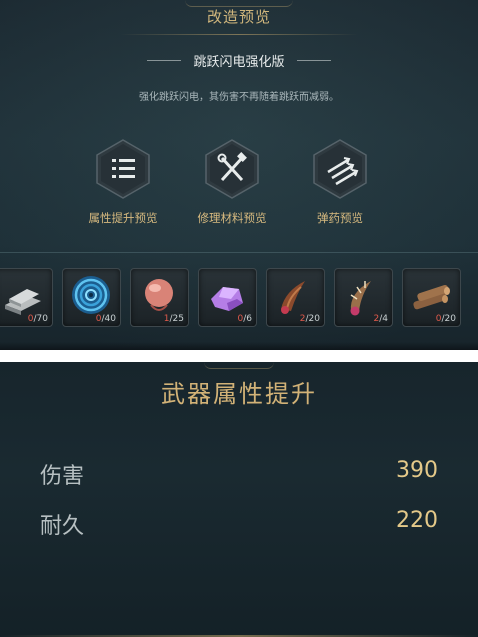  What do you see at coordinates (62, 526) in the screenshot?
I see `stat-name: 耐久` at bounding box center [62, 526].